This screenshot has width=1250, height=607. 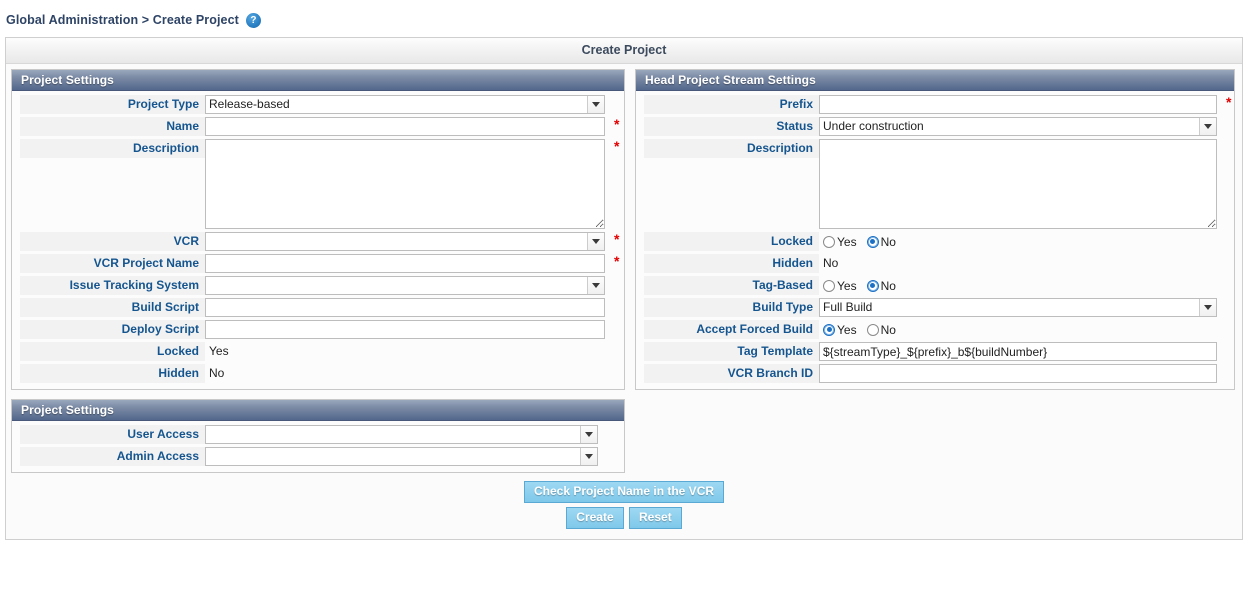 What do you see at coordinates (617, 124) in the screenshot?
I see `required-asterisk-name: *` at bounding box center [617, 124].